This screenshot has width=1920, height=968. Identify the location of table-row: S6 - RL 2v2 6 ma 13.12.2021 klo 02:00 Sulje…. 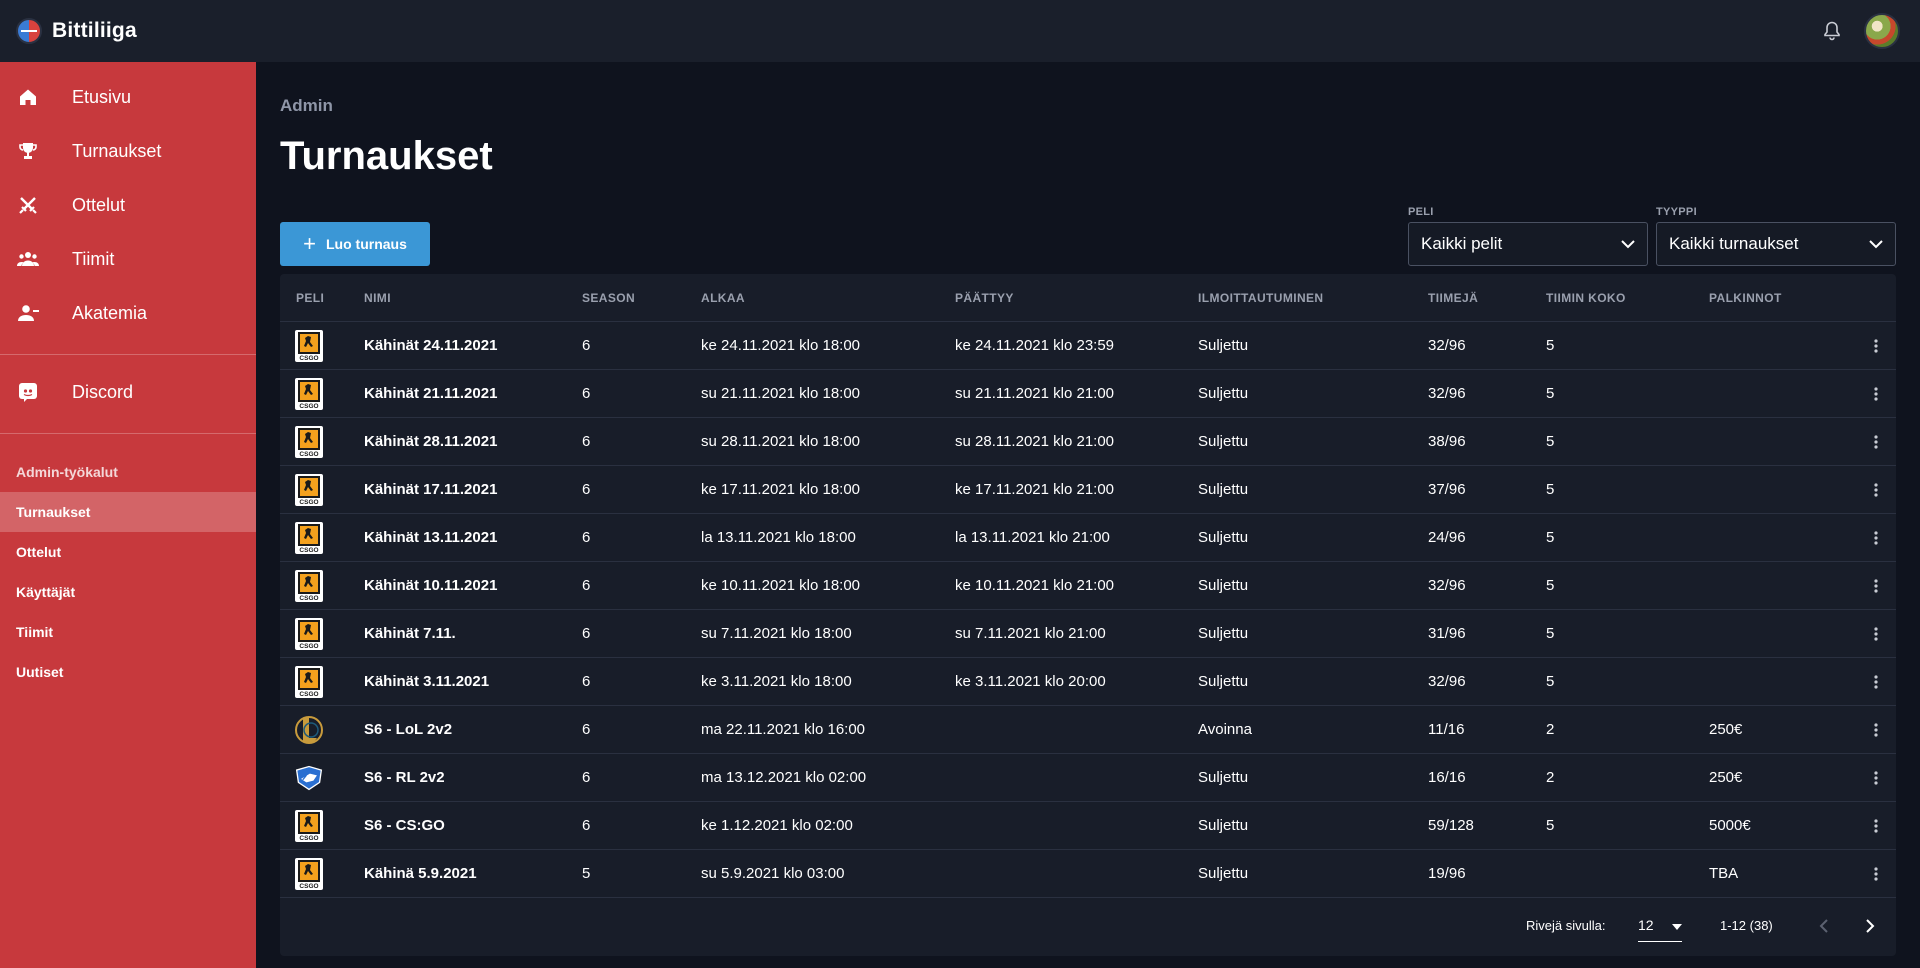
(1088, 778).